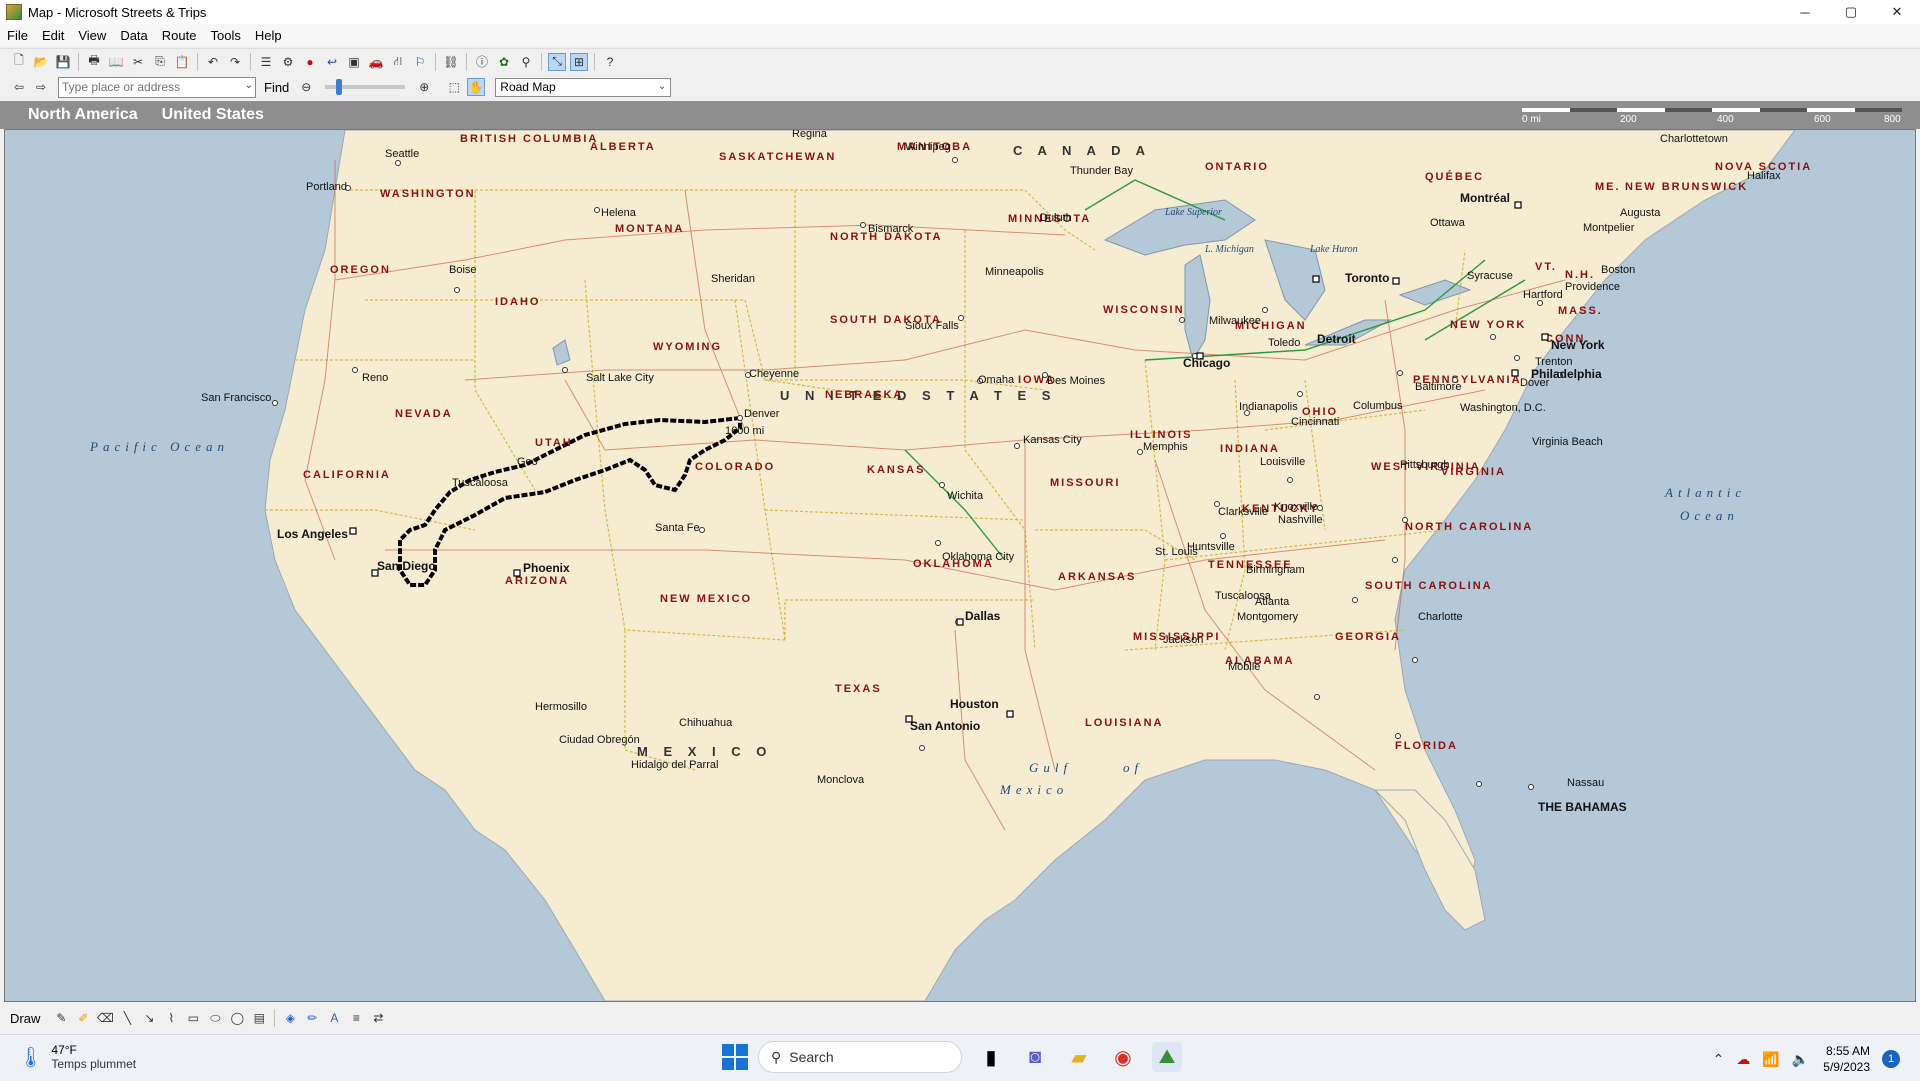 This screenshot has width=1920, height=1081. I want to click on zoom-in-icon: ⊕, so click(424, 87).